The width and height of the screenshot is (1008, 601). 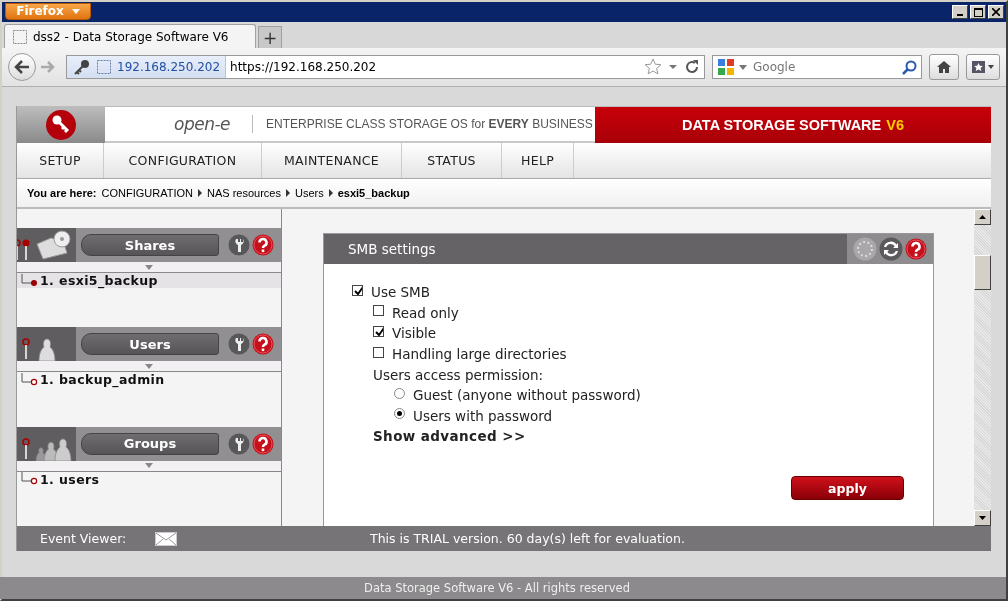 I want to click on radio-label: Users with password, so click(x=483, y=415).